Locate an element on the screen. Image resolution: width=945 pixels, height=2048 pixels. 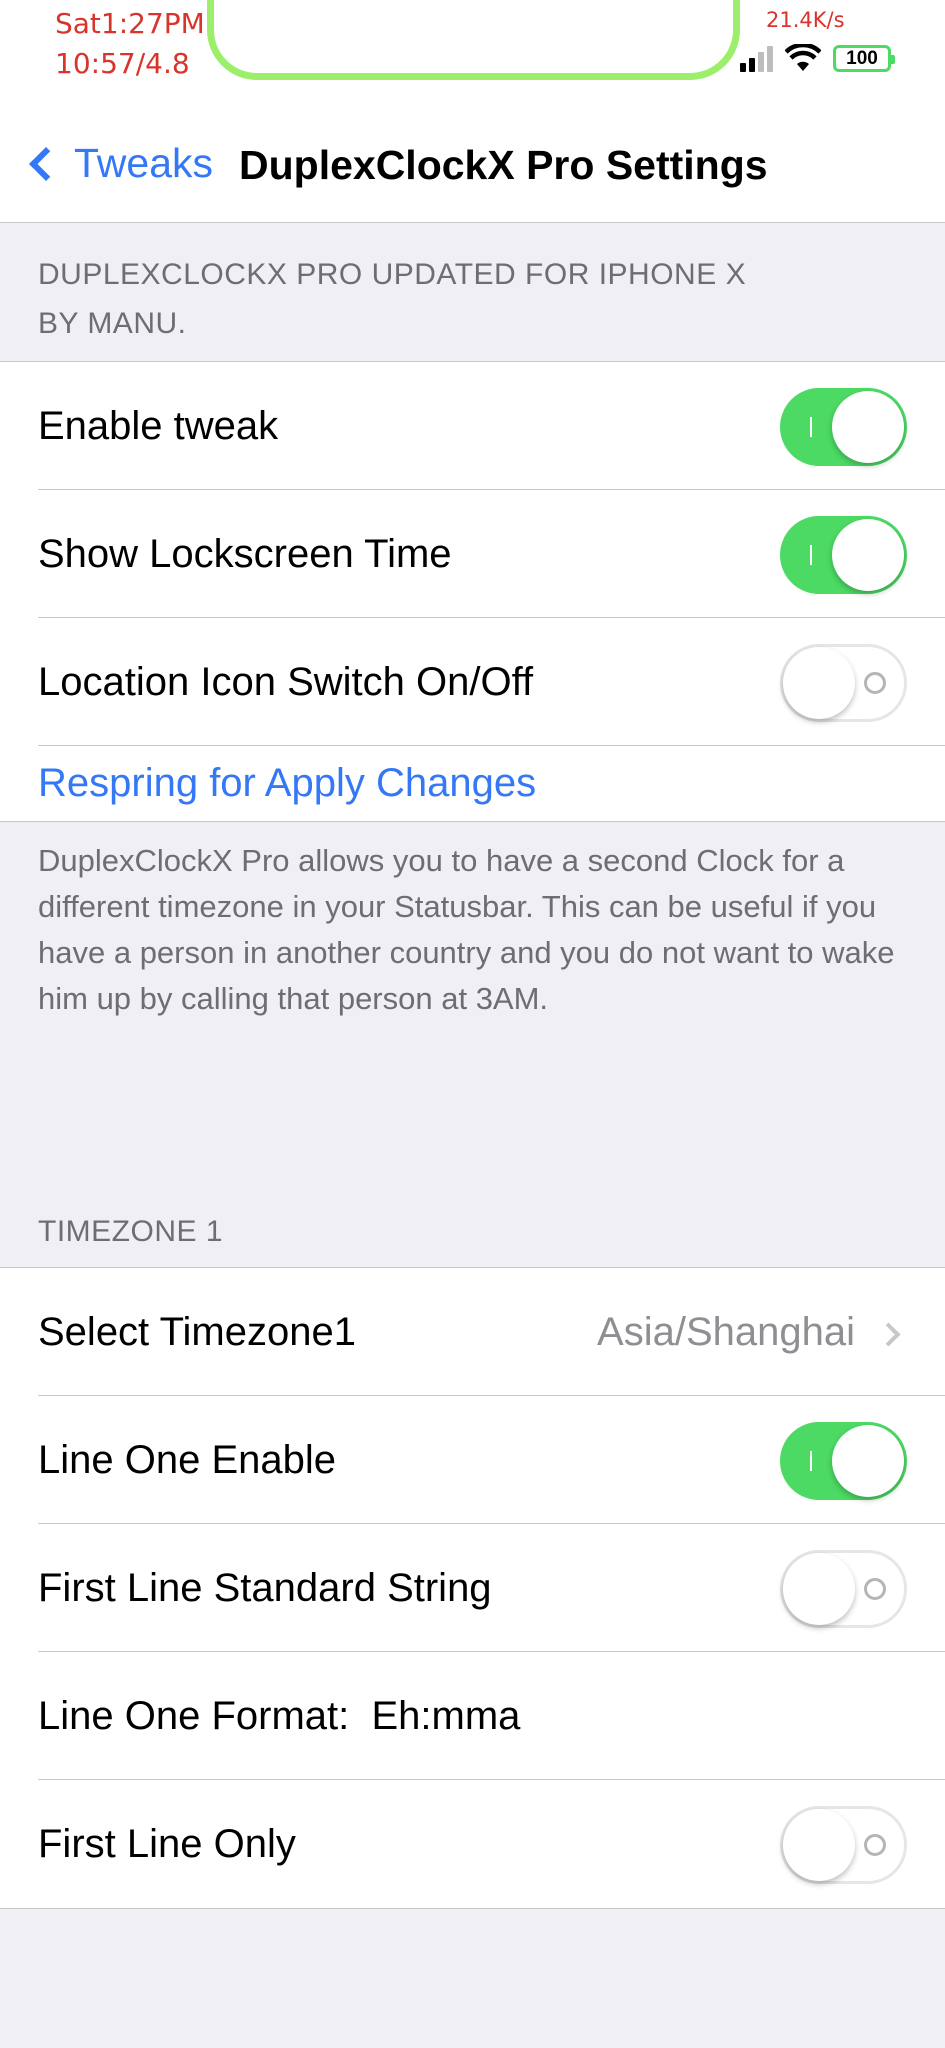
back-label: Tweaks is located at coordinates (143, 163).